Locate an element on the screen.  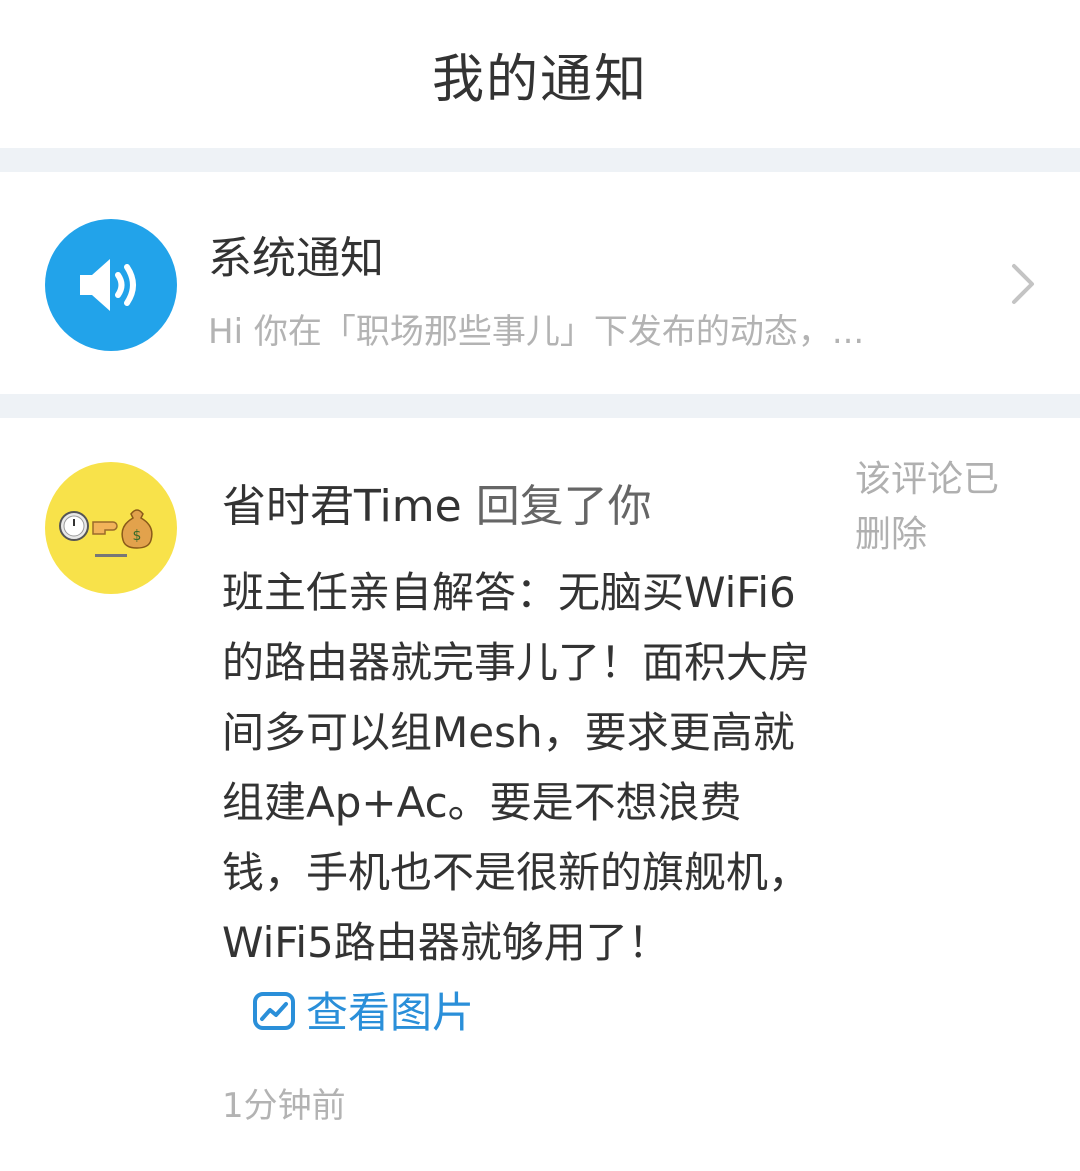
notification-header: 省时君Time 回复了你 is located at coordinates (437, 502).